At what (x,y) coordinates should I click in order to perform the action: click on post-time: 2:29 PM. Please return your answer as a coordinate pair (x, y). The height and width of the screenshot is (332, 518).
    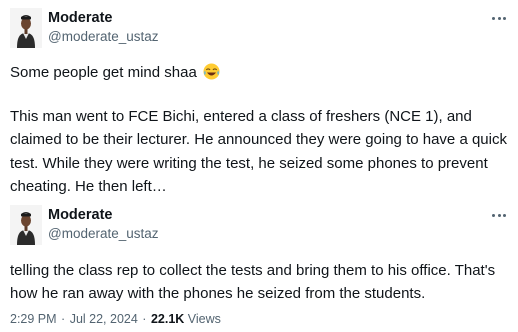
    Looking at the image, I should click on (33, 319).